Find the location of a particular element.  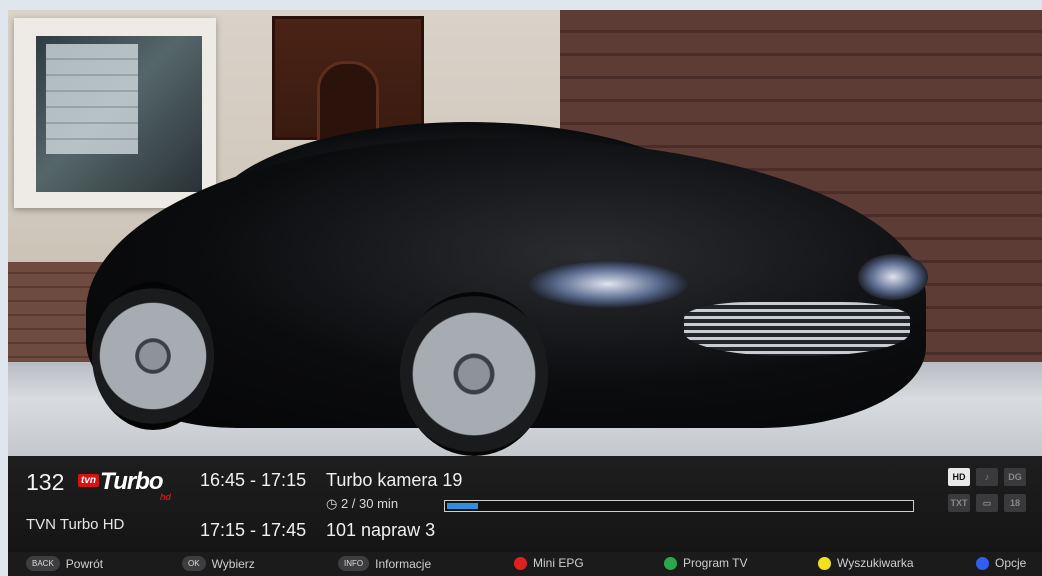

red-button-icon is located at coordinates (520, 563).